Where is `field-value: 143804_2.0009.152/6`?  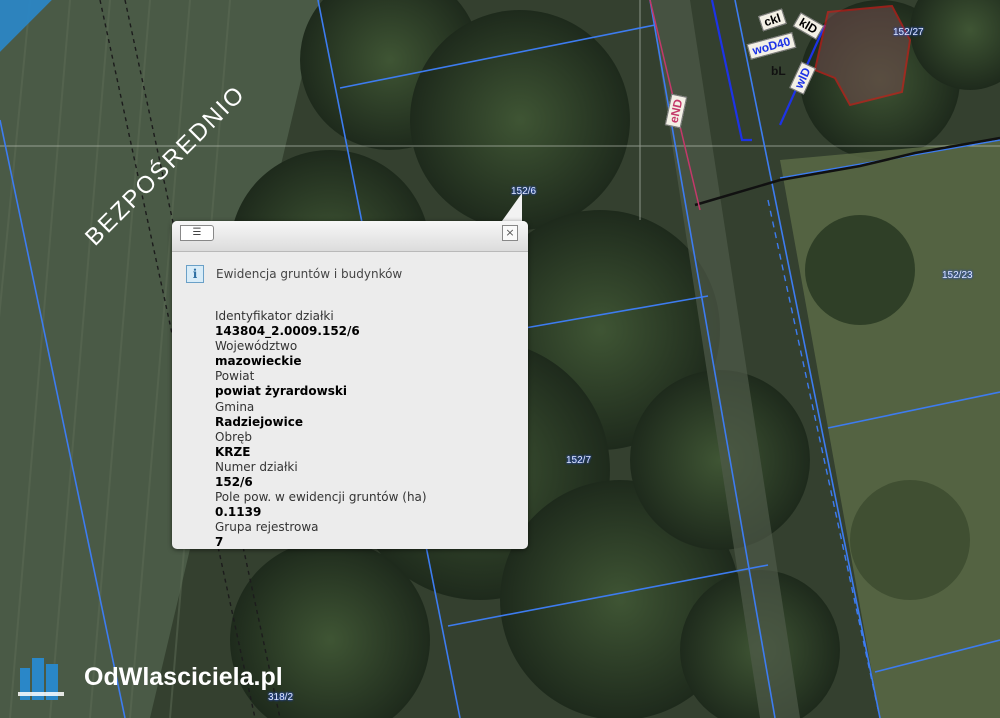 field-value: 143804_2.0009.152/6 is located at coordinates (287, 331).